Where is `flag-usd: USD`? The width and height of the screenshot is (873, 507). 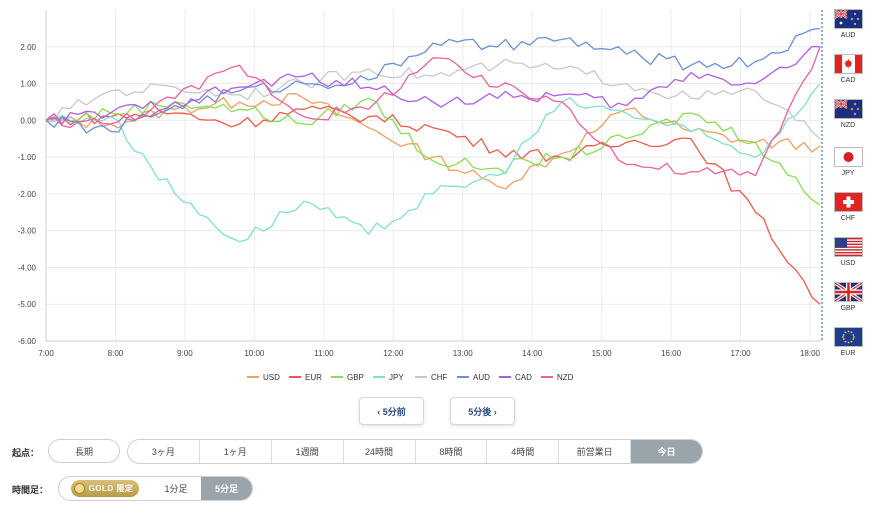 flag-usd: USD is located at coordinates (848, 256).